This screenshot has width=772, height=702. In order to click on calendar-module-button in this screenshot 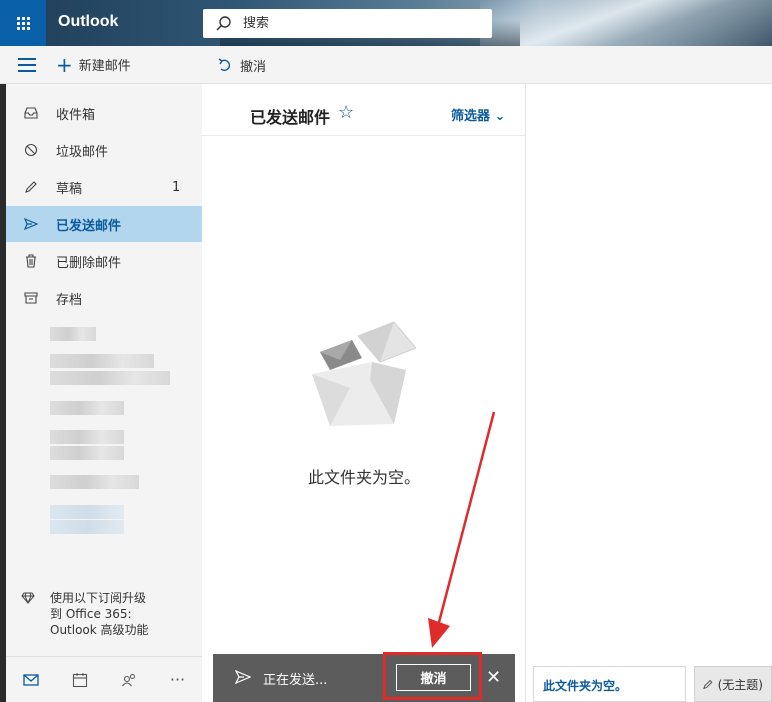, I will do `click(79, 680)`.